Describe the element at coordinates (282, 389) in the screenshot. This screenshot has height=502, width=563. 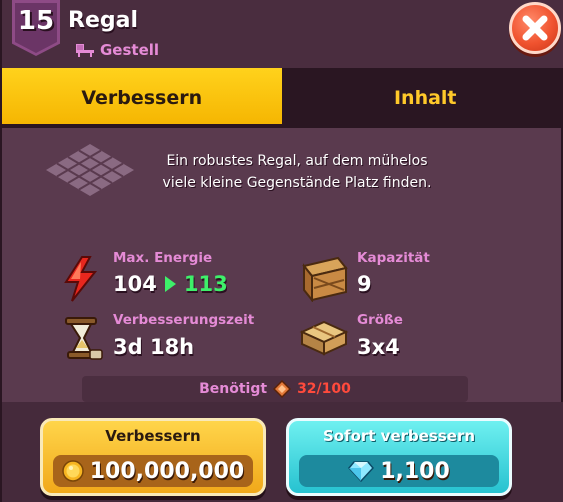
I see `token-icon` at that location.